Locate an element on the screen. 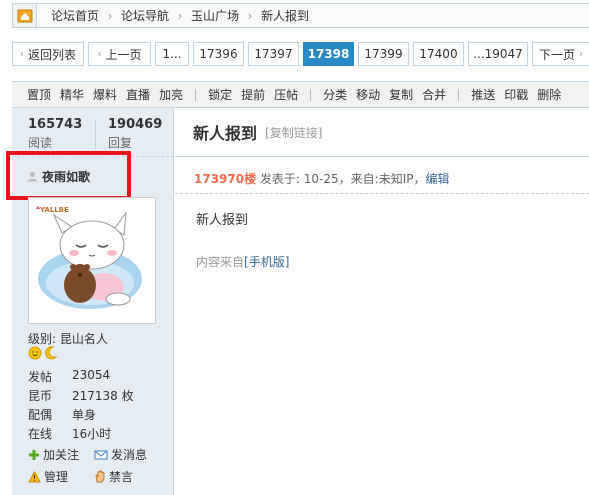 This screenshot has height=495, width=589. detail-value: 单身 is located at coordinates (84, 415).